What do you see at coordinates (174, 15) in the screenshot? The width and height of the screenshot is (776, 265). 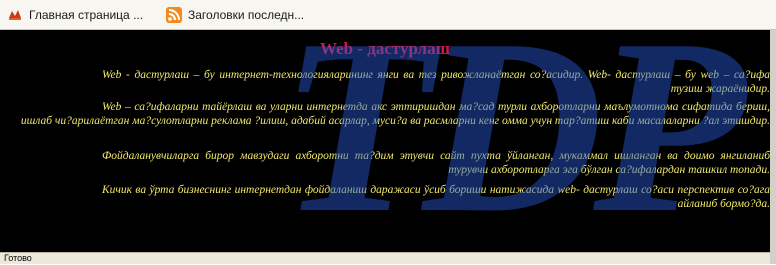 I see `rss-feed-icon` at bounding box center [174, 15].